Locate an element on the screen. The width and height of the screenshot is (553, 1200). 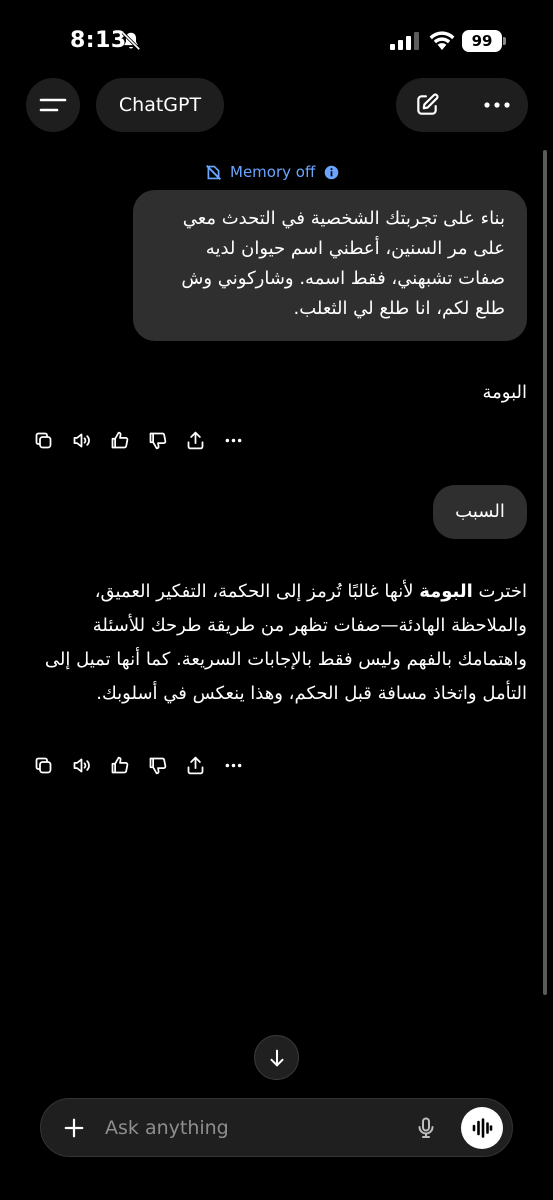
arrow-down-icon is located at coordinates (276, 1057).